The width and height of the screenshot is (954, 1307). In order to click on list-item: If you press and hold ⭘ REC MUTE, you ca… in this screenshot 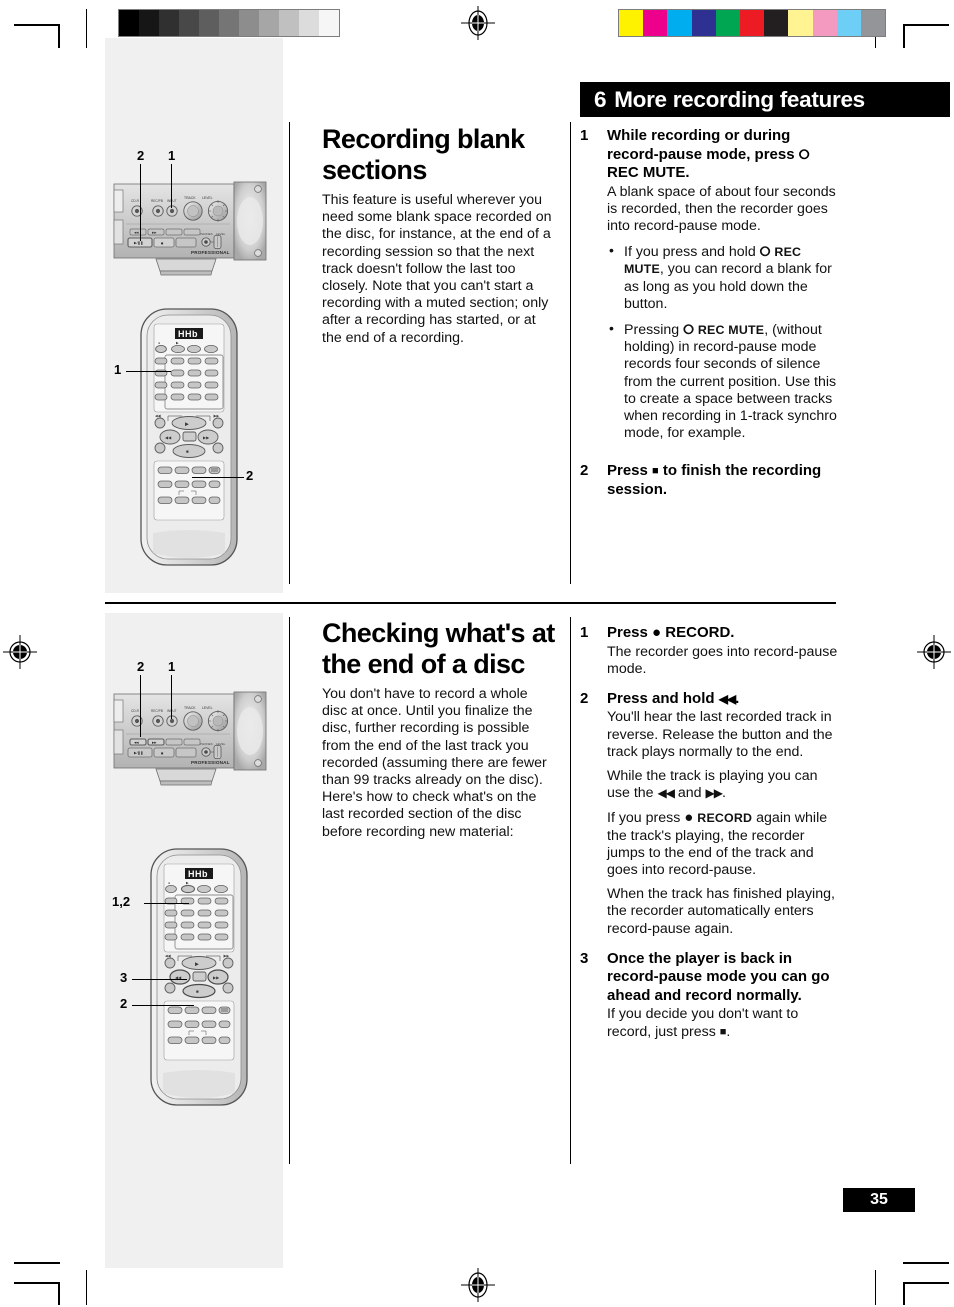, I will do `click(724, 277)`.